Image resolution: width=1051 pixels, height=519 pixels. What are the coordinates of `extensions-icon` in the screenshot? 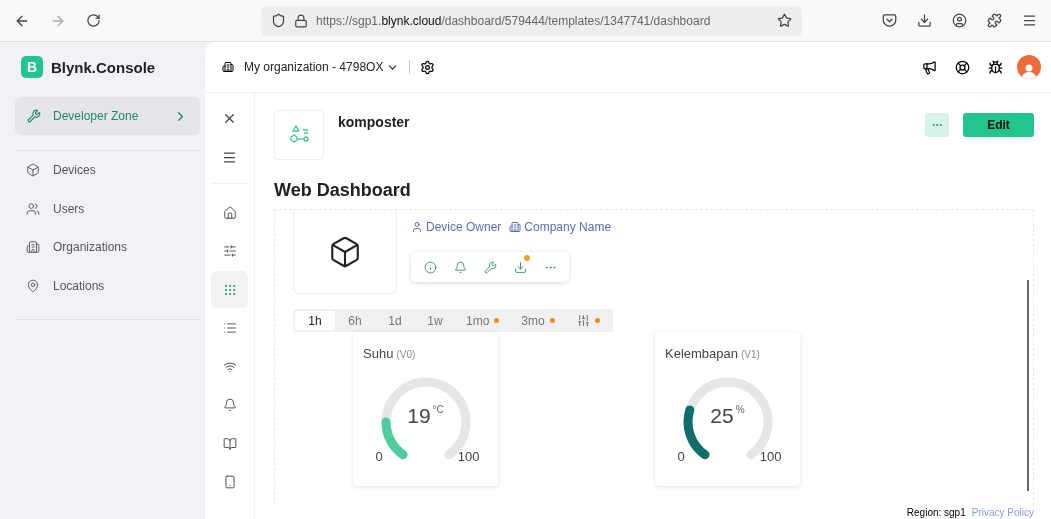 It's located at (994, 20).